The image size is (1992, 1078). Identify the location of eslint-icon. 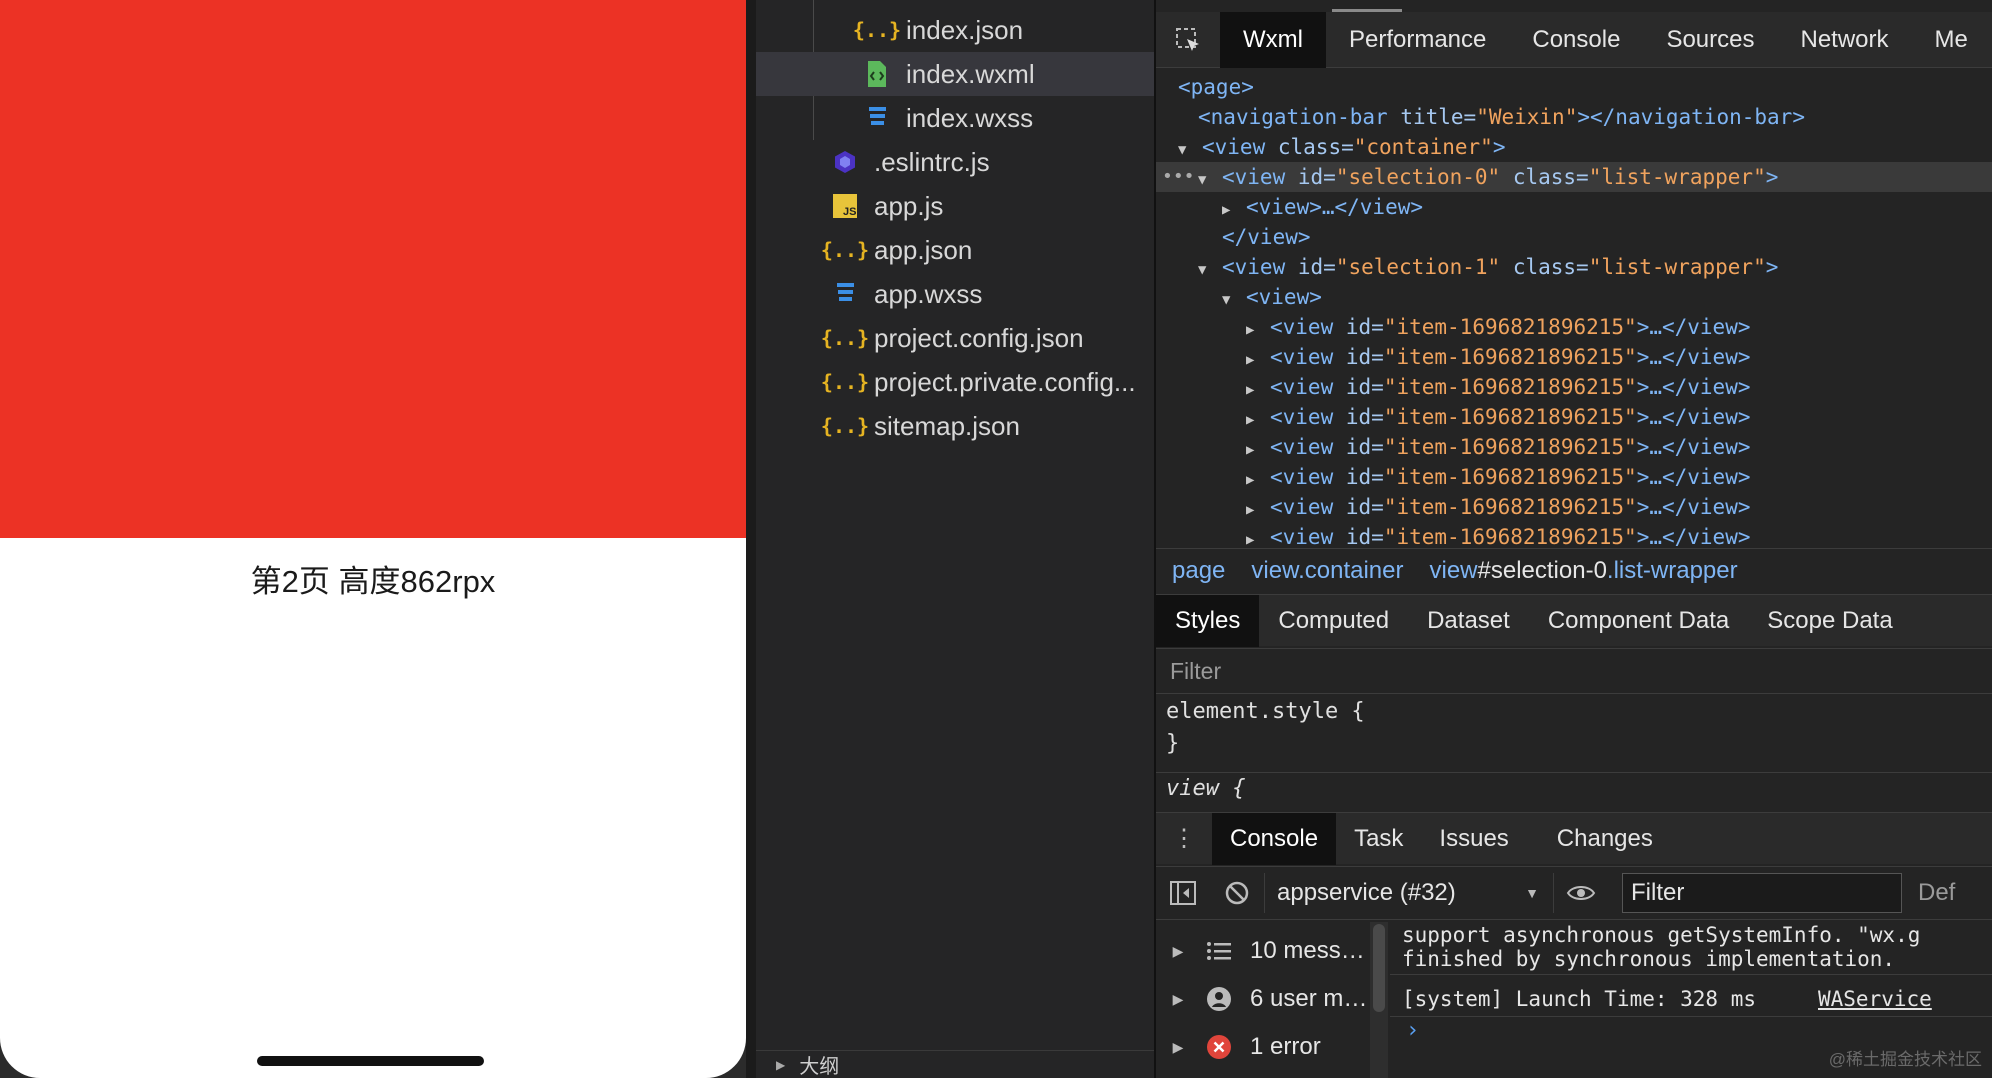
(845, 162).